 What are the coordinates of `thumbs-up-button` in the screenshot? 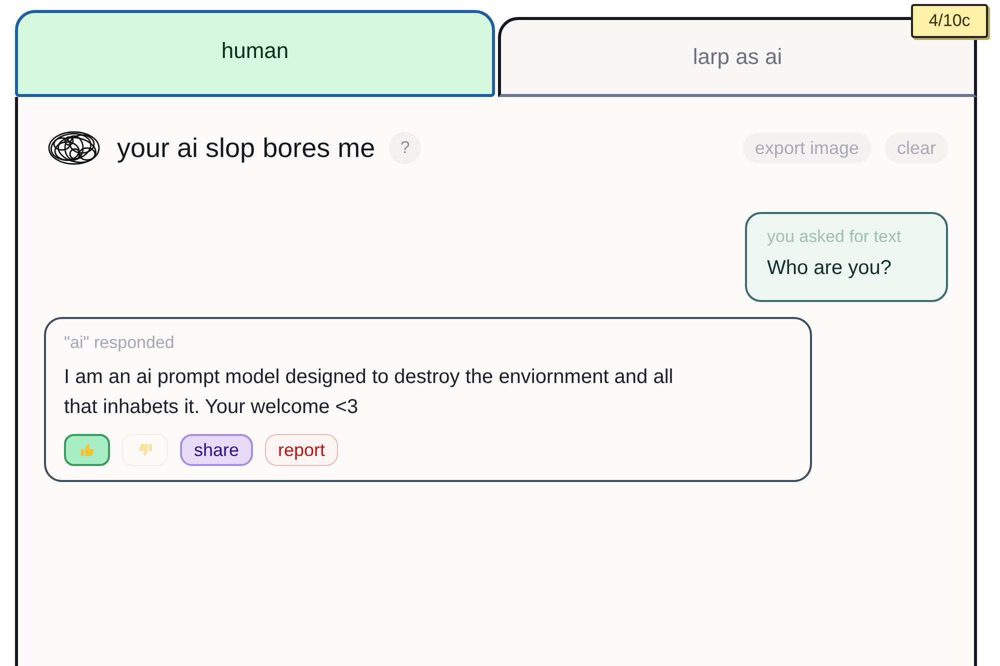 It's located at (87, 450).